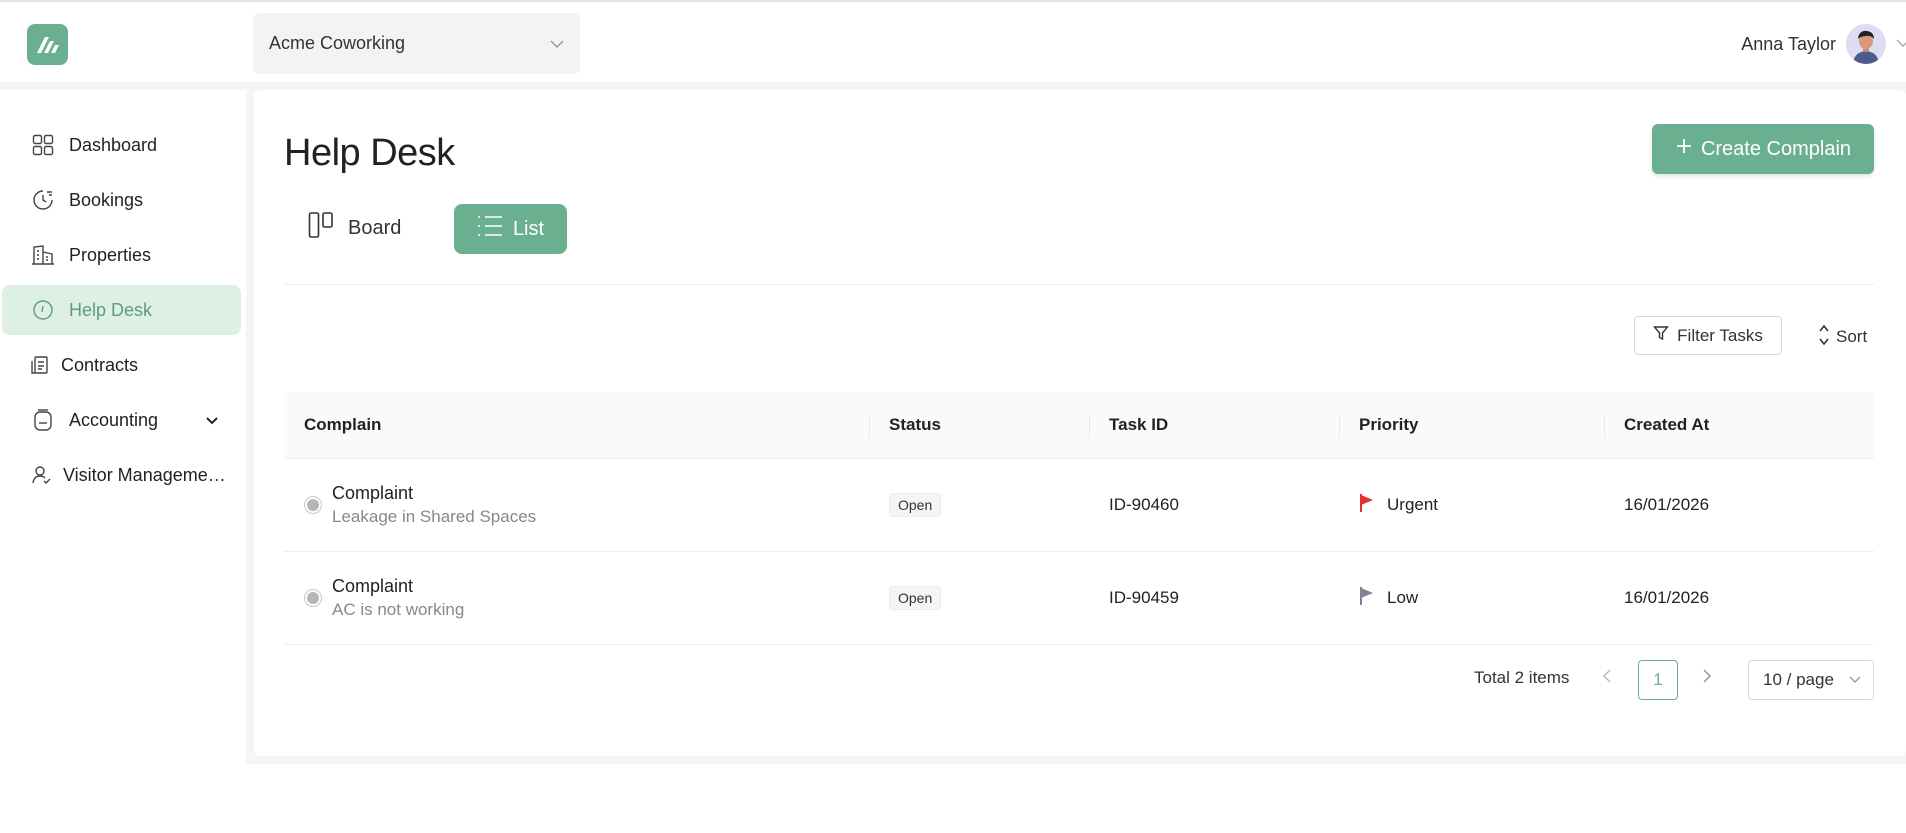 The width and height of the screenshot is (1906, 833). I want to click on buildings-icon, so click(43, 255).